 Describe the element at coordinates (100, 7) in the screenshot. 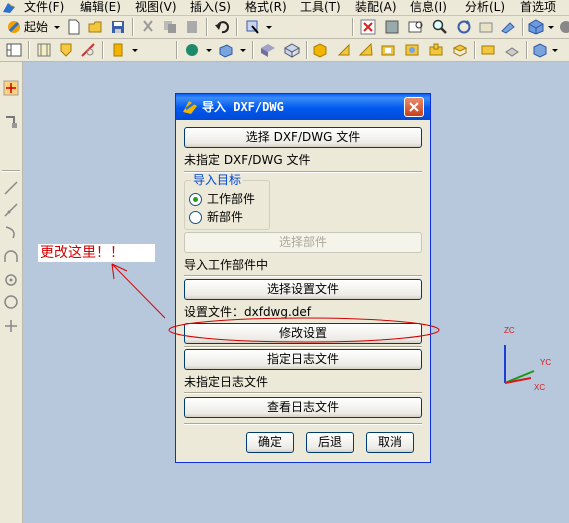

I see `menu-edit: 编辑(E)` at that location.